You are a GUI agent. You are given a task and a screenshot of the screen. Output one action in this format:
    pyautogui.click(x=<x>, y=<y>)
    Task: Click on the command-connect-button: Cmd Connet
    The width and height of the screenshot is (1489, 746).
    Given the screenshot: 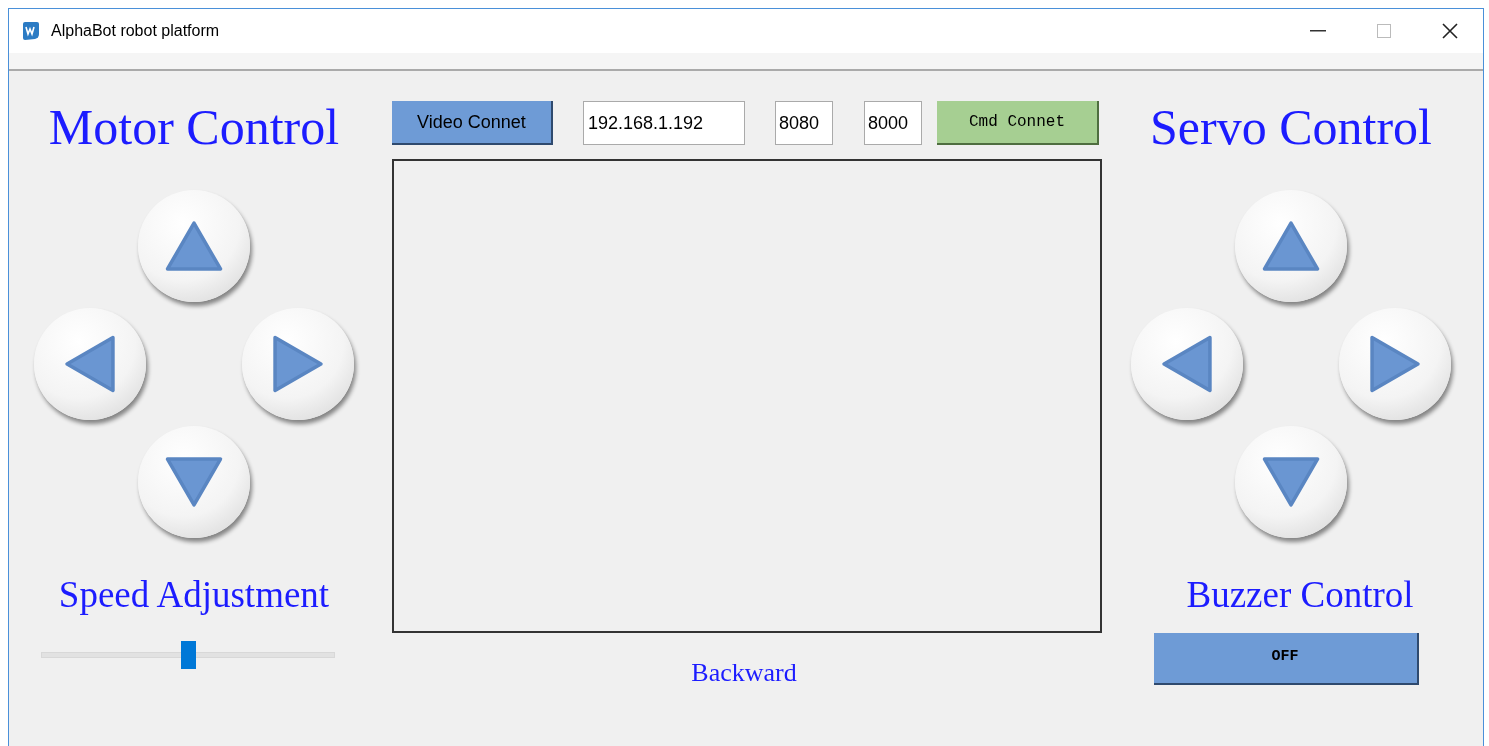 What is the action you would take?
    pyautogui.click(x=1018, y=123)
    